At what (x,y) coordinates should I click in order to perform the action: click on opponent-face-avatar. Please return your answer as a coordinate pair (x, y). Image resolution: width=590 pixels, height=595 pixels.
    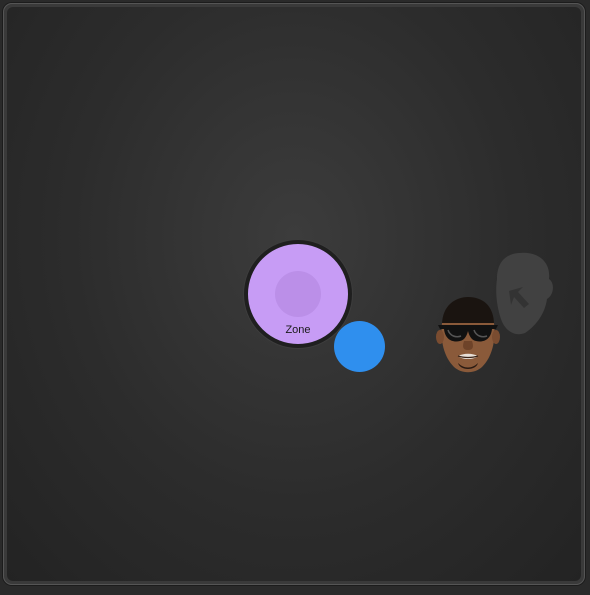
    Looking at the image, I should click on (467, 335).